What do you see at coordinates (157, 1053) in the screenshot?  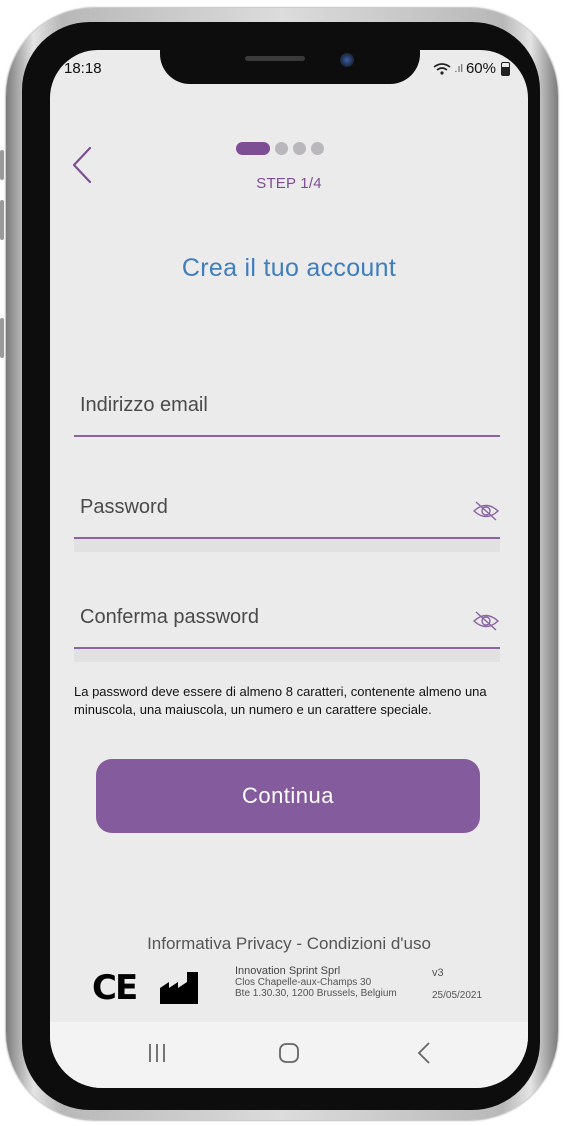 I see `recent-apps-icon` at bounding box center [157, 1053].